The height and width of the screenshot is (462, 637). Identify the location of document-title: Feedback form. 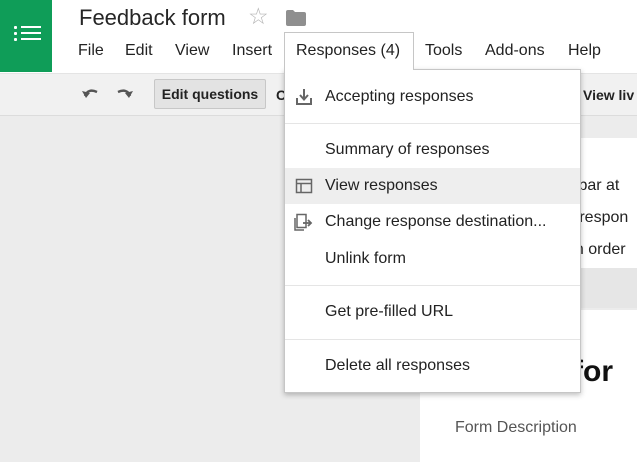
(152, 18).